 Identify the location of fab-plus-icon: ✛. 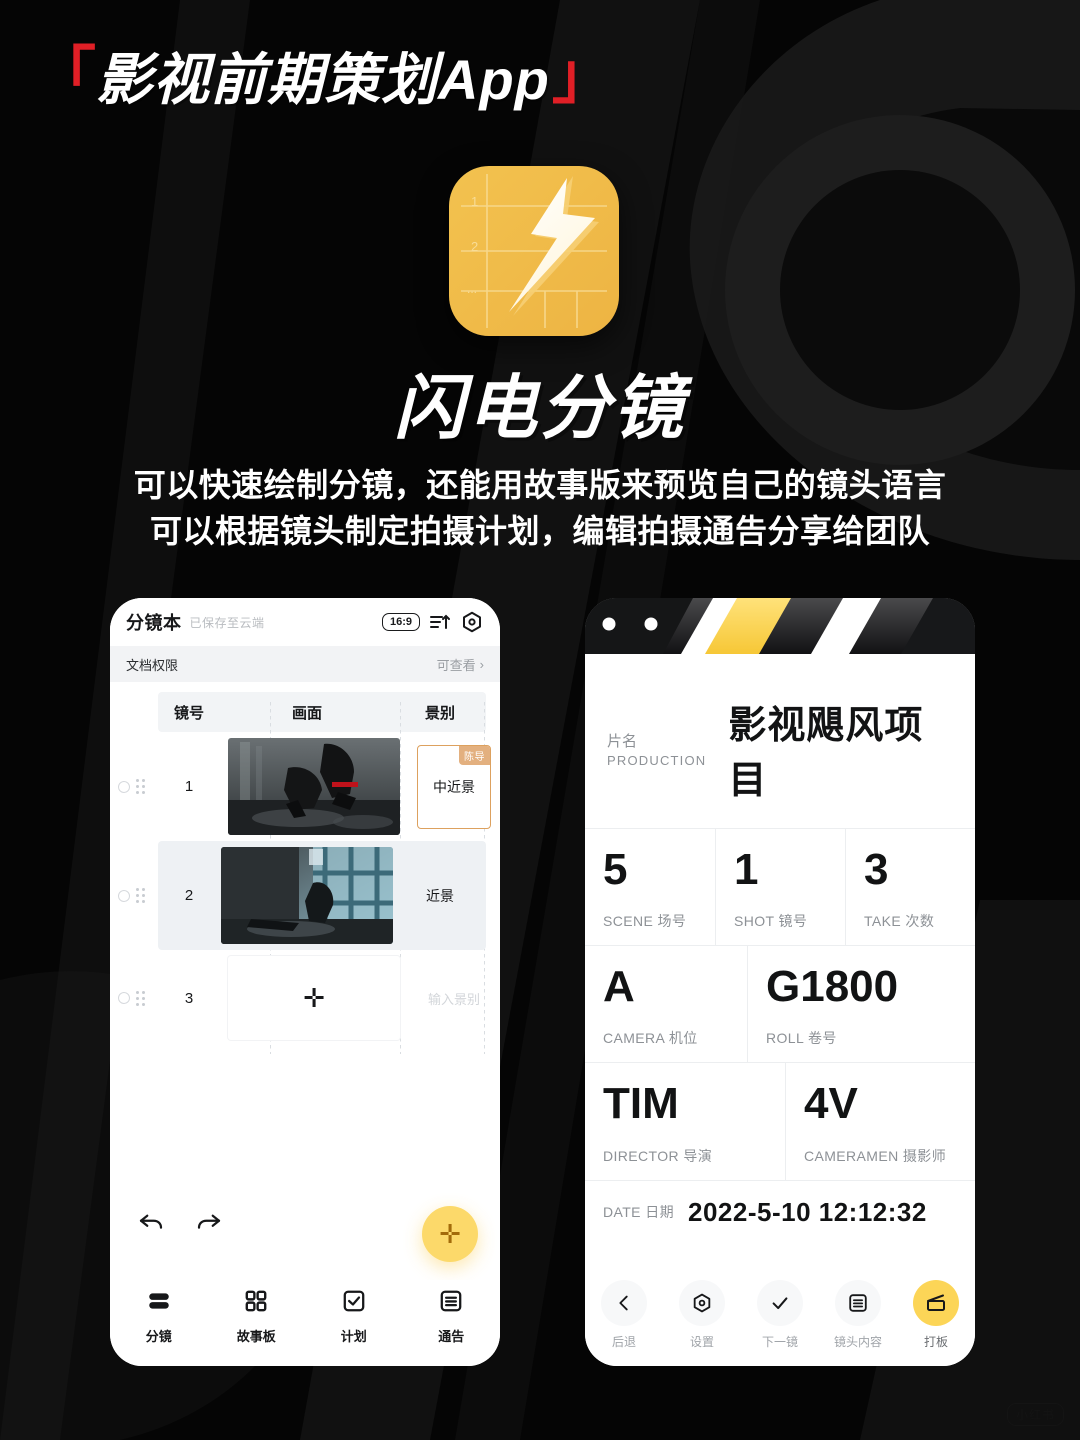
(450, 1234).